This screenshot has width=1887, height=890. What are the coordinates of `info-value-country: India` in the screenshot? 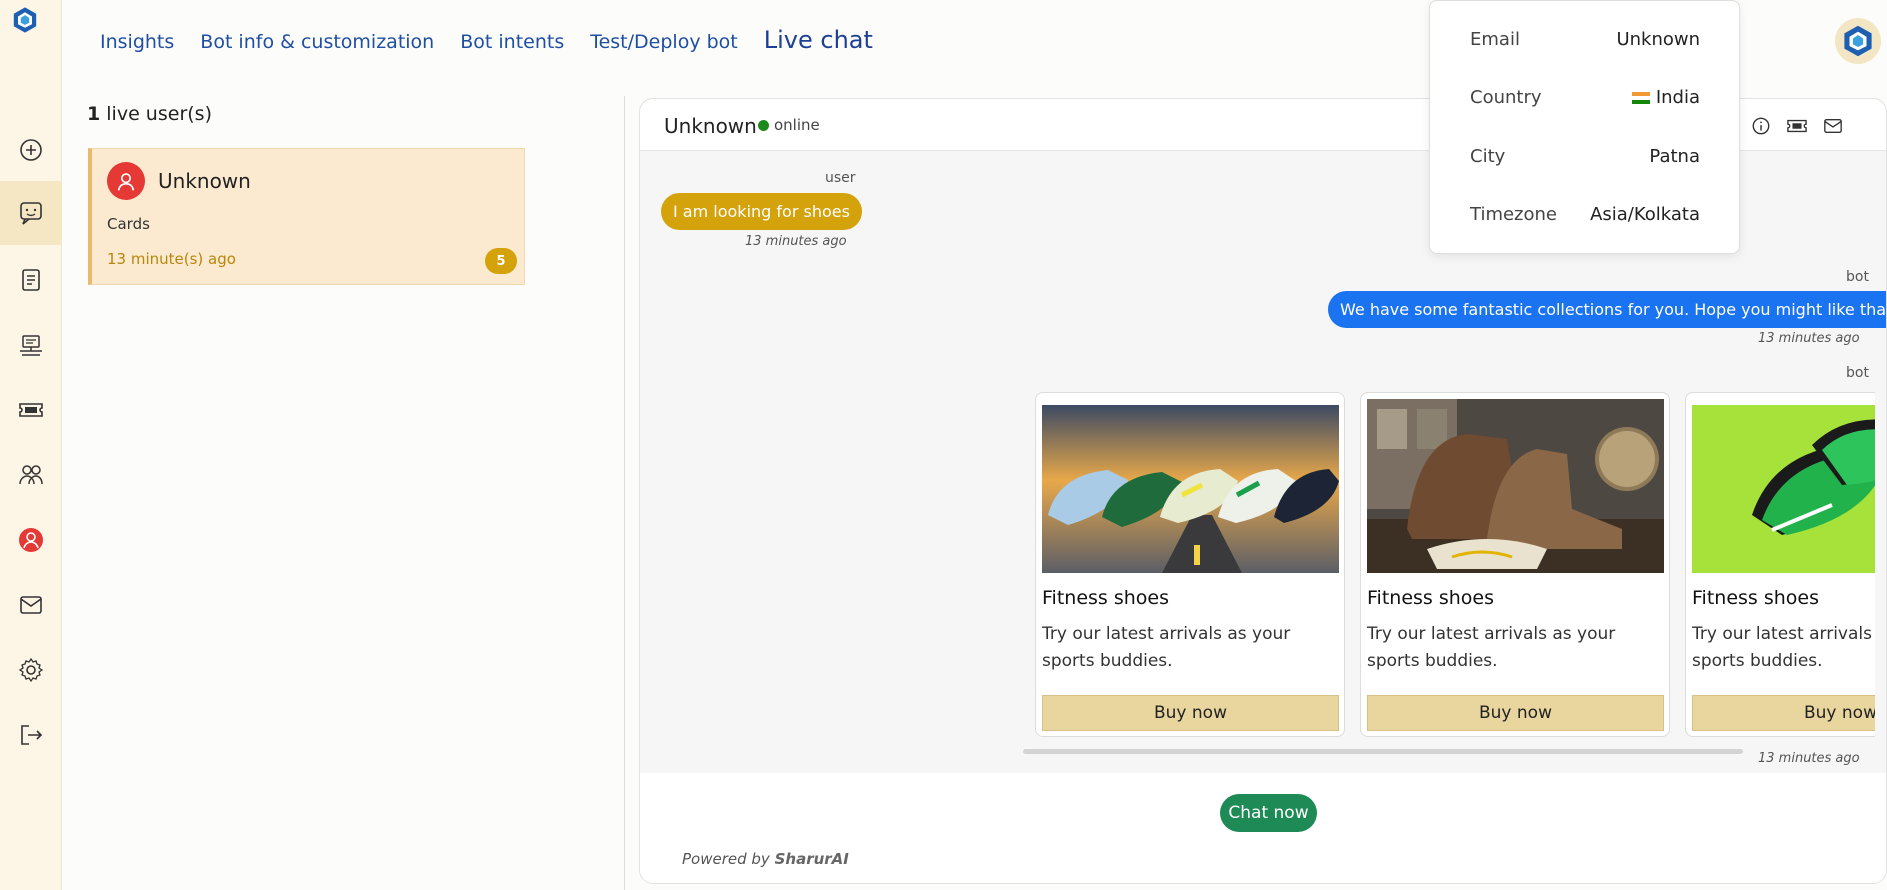 It's located at (1665, 97).